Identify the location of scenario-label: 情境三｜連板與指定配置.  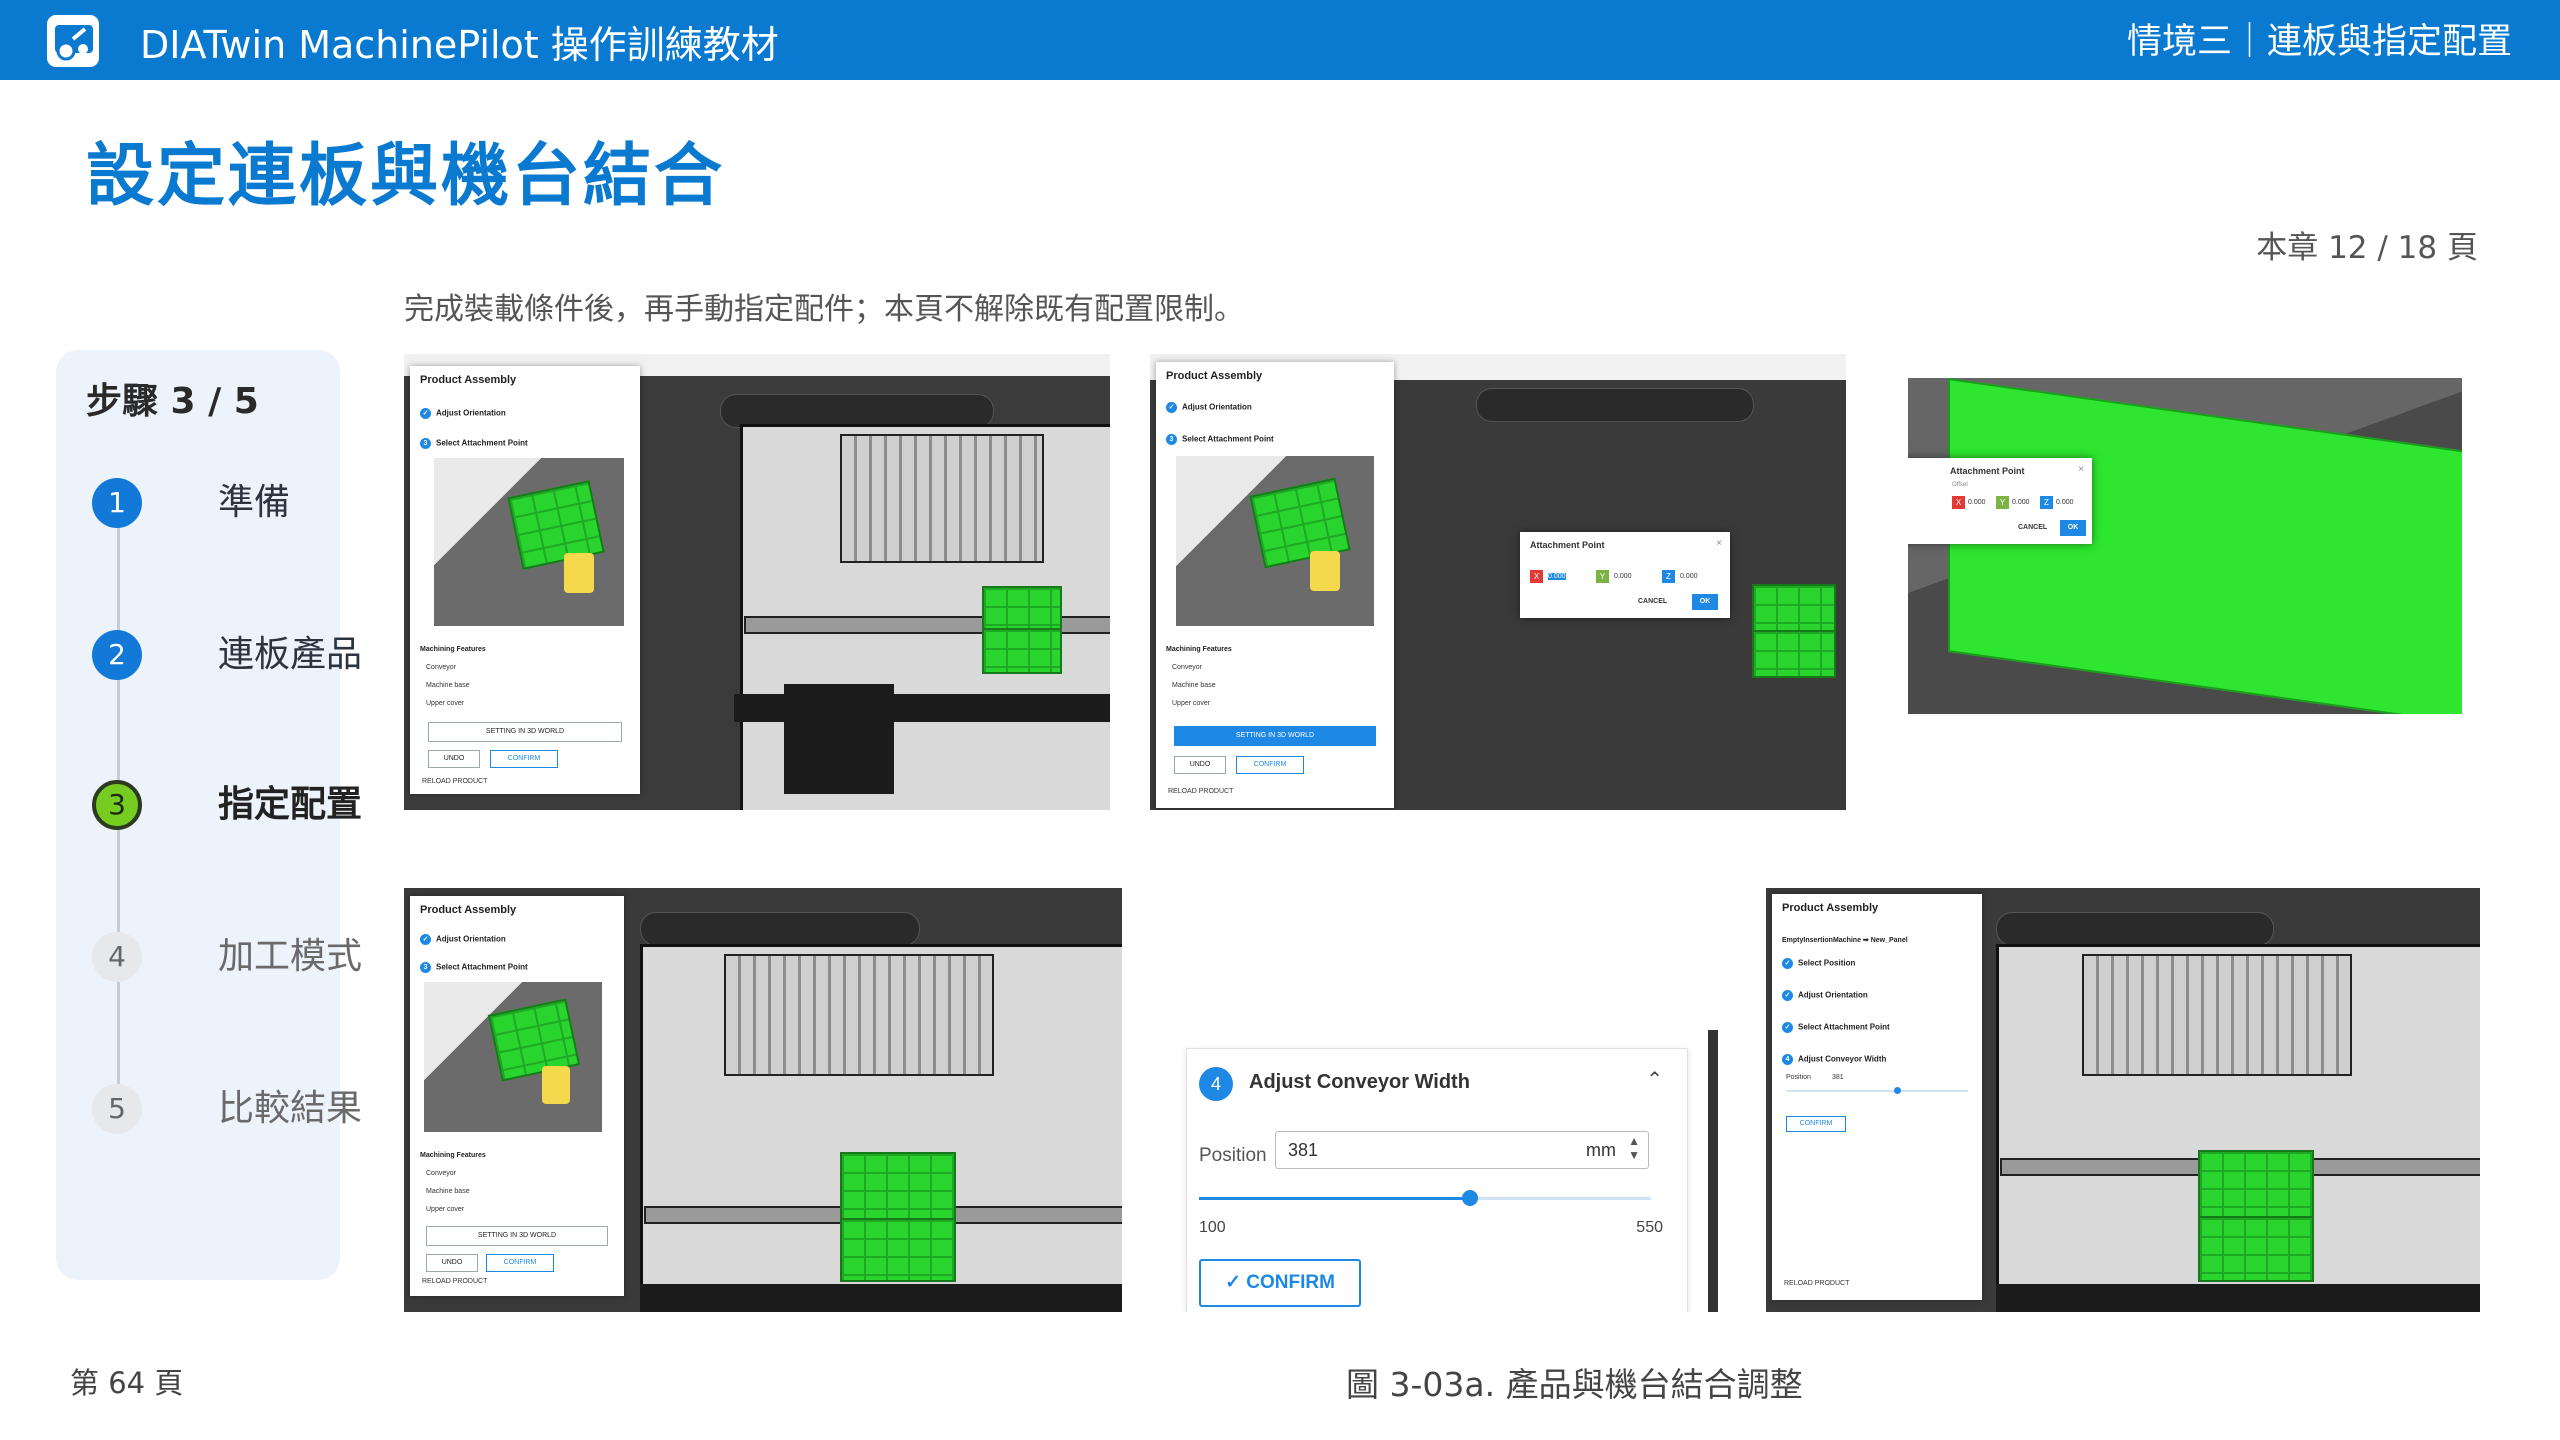
(2319, 42).